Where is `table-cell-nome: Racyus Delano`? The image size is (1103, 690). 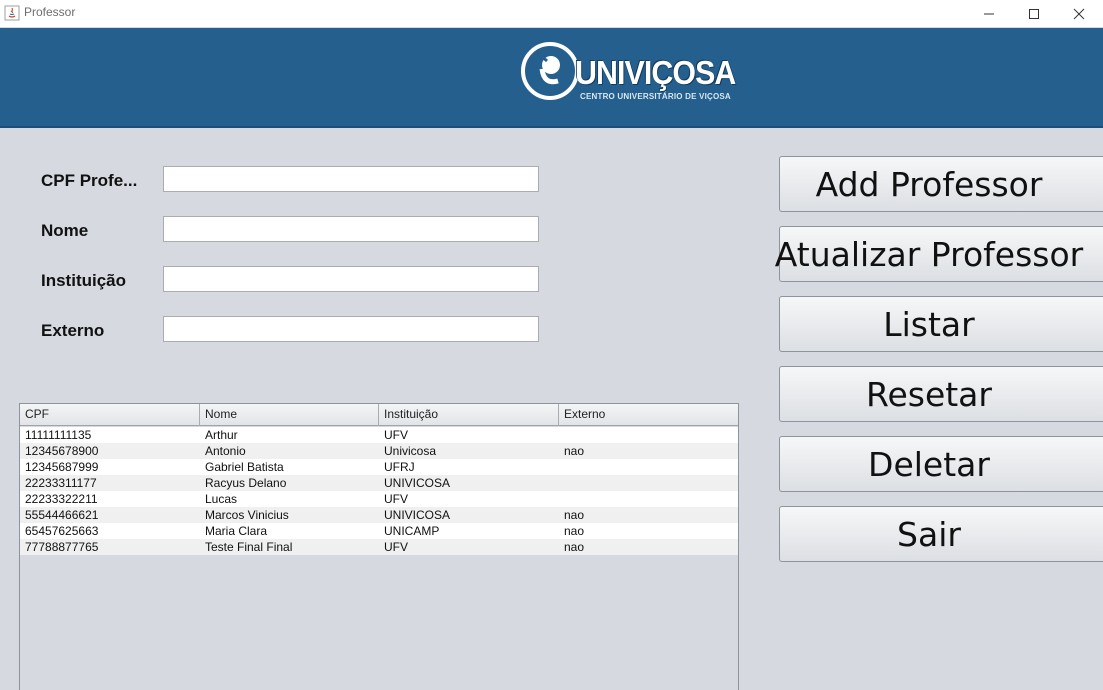
table-cell-nome: Racyus Delano is located at coordinates (246, 483).